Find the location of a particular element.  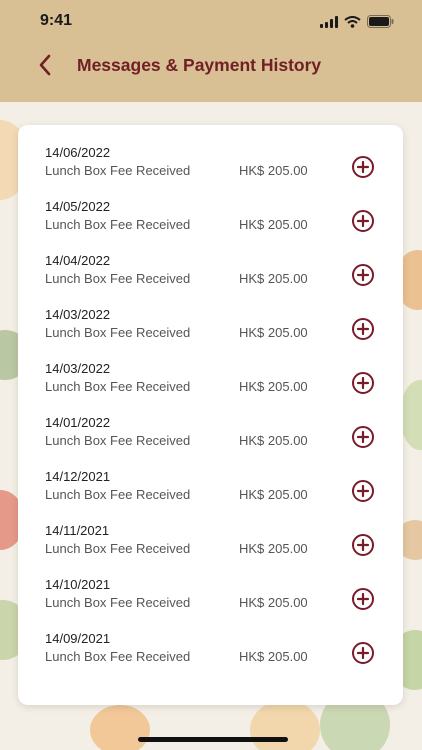

record-date: 14/09/2021 is located at coordinates (78, 638).